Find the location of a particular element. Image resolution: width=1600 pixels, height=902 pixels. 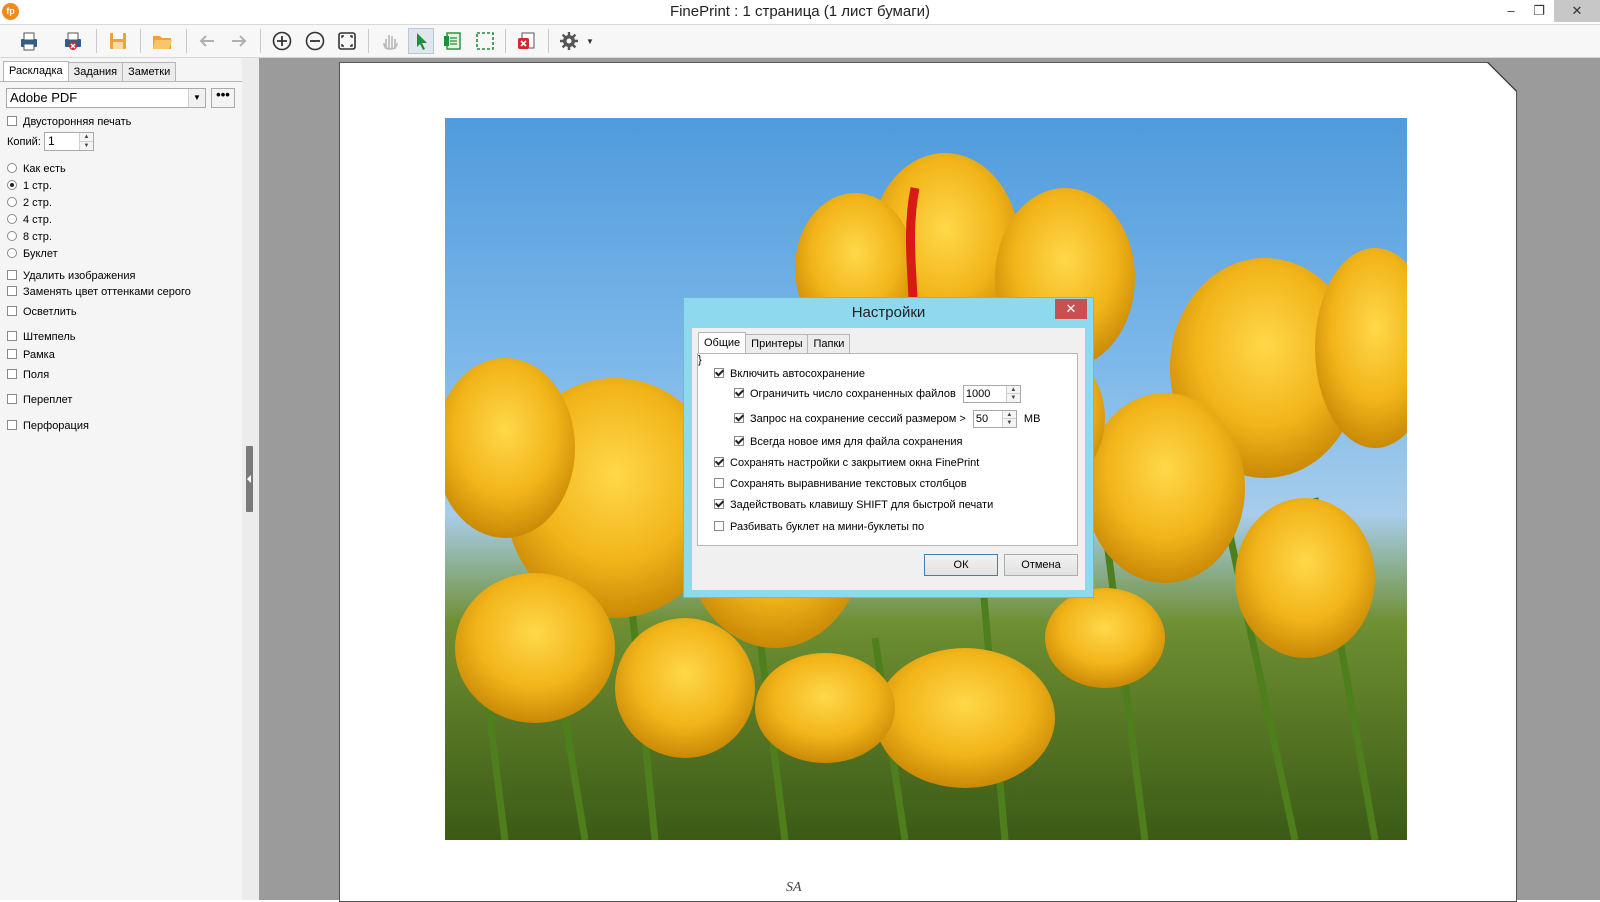

always-new-name-checkbox: Всегда новое имя для файла сохранения is located at coordinates (848, 442).